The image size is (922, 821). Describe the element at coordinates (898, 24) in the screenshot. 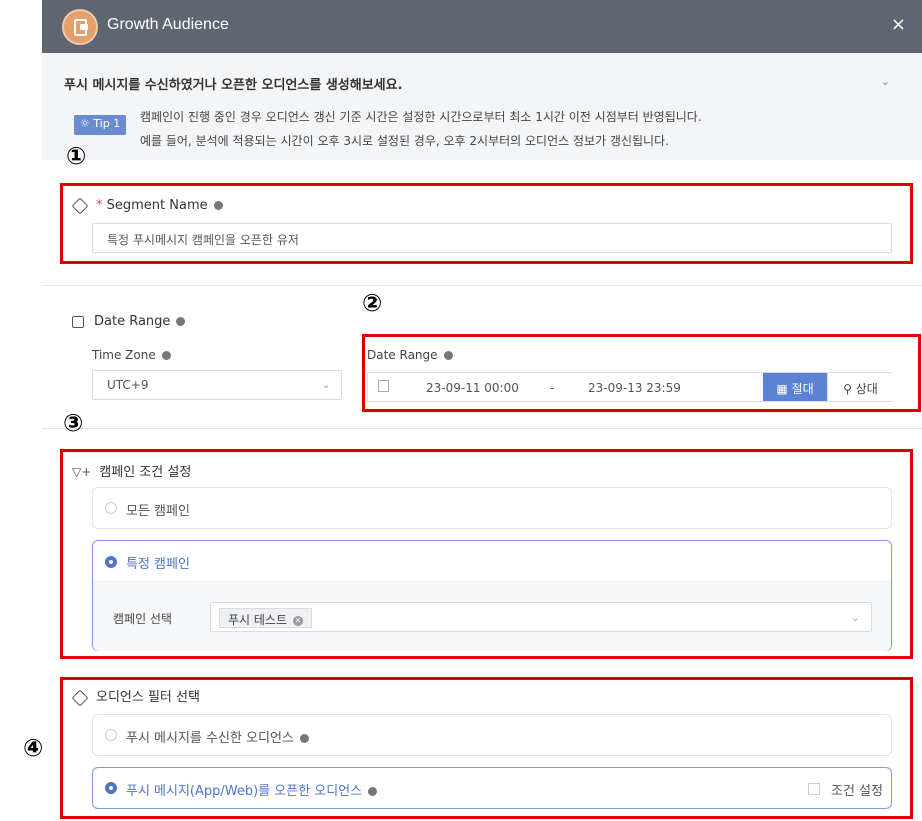

I see `close-icon: ×` at that location.